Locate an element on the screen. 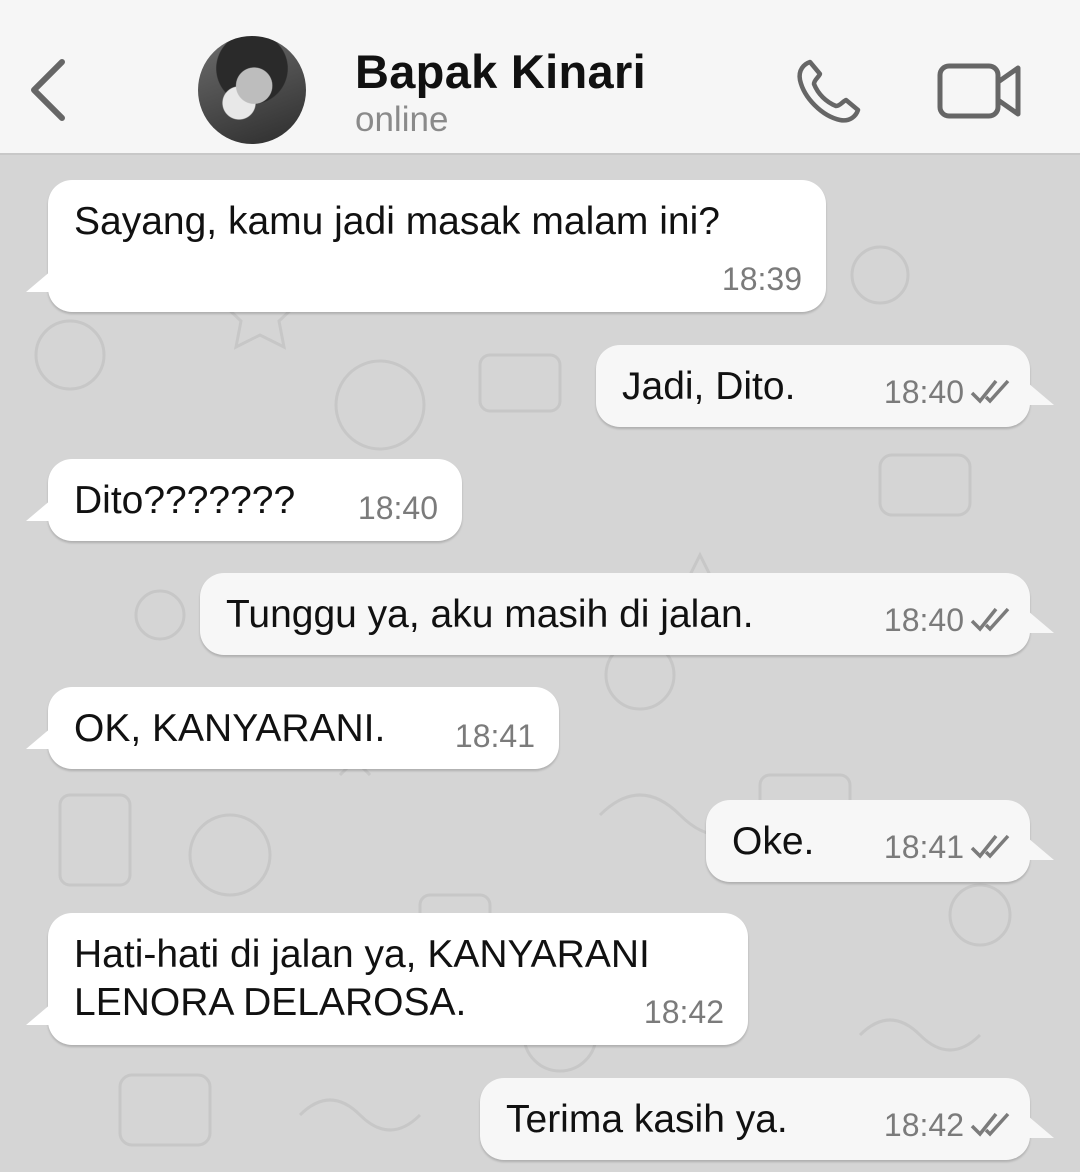 Image resolution: width=1080 pixels, height=1172 pixels. contact-name: Bapak Kinari is located at coordinates (500, 71).